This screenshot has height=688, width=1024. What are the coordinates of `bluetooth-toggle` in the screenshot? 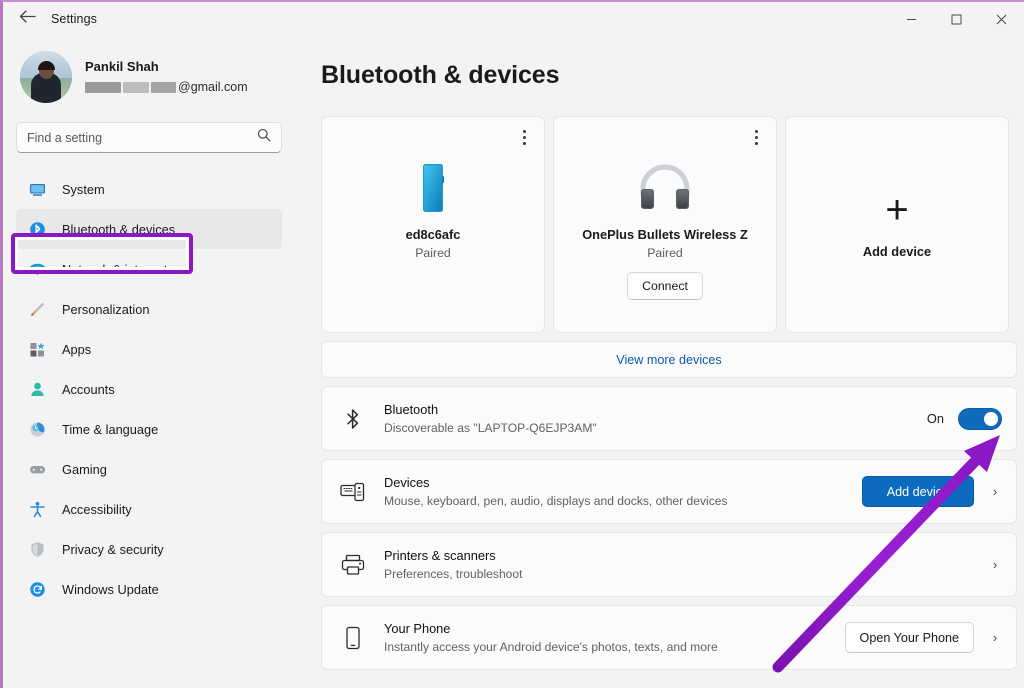 It's located at (980, 418).